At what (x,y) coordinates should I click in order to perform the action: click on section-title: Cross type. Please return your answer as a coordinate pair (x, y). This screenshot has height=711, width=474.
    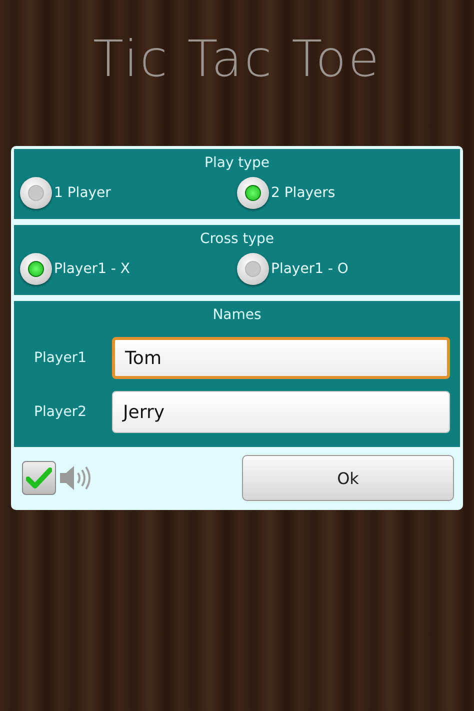
    Looking at the image, I should click on (237, 239).